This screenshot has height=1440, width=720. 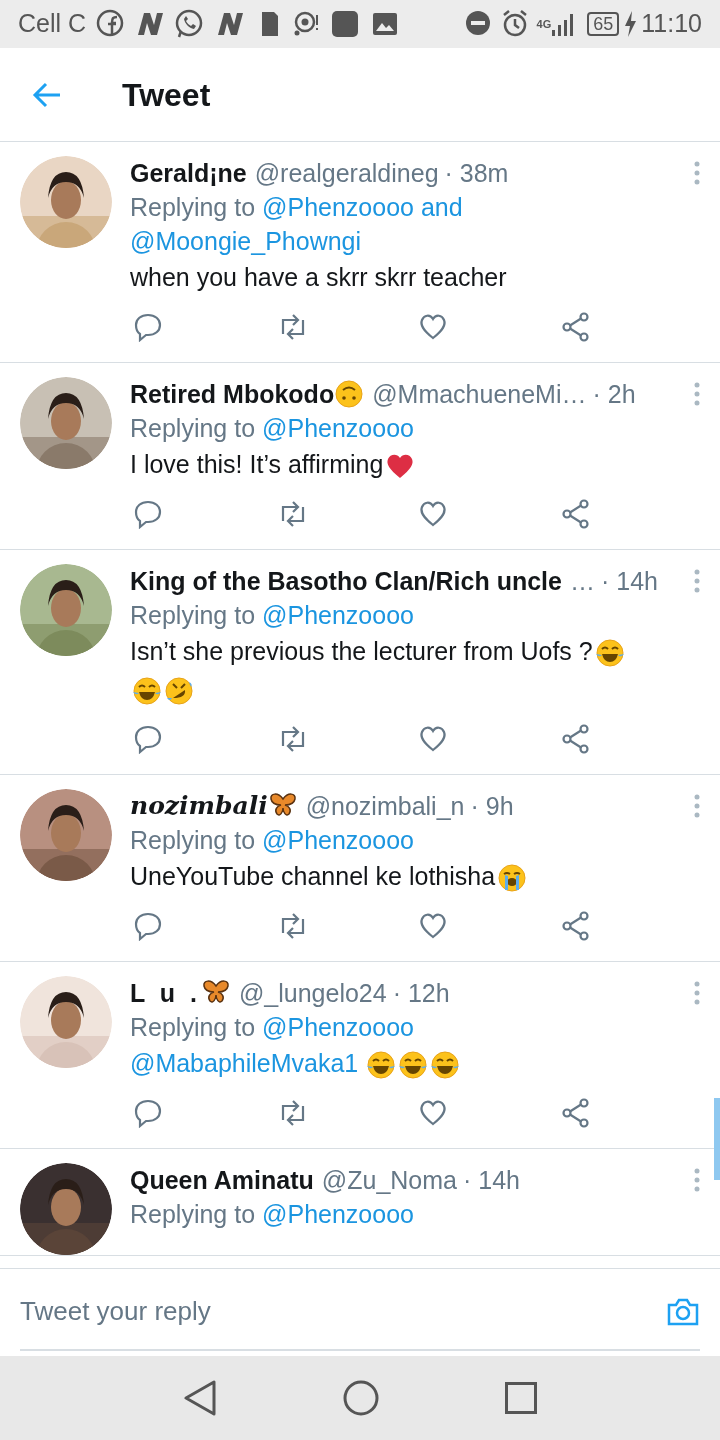 What do you see at coordinates (630, 24) in the screenshot?
I see `charging-icon` at bounding box center [630, 24].